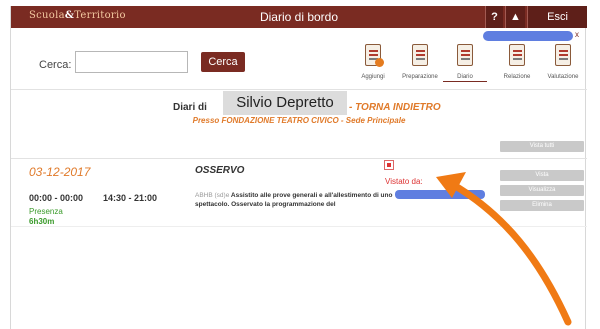  What do you see at coordinates (542, 175) in the screenshot?
I see `view-button: Vista` at bounding box center [542, 175].